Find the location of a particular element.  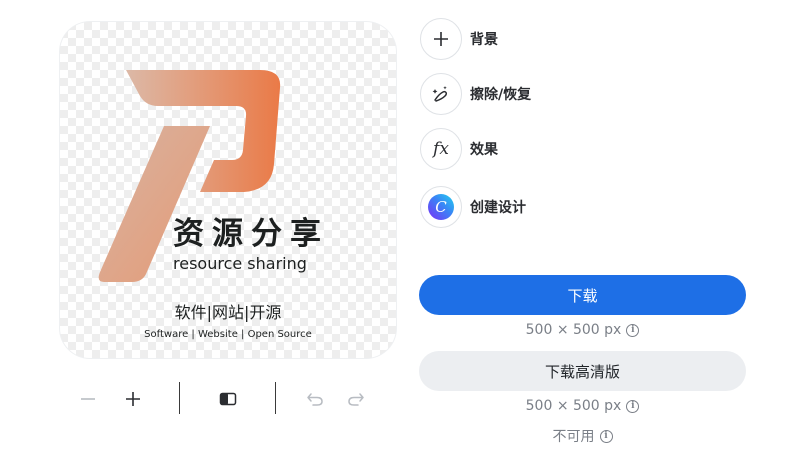

download-hd-button: 下载高清版 is located at coordinates (582, 371).